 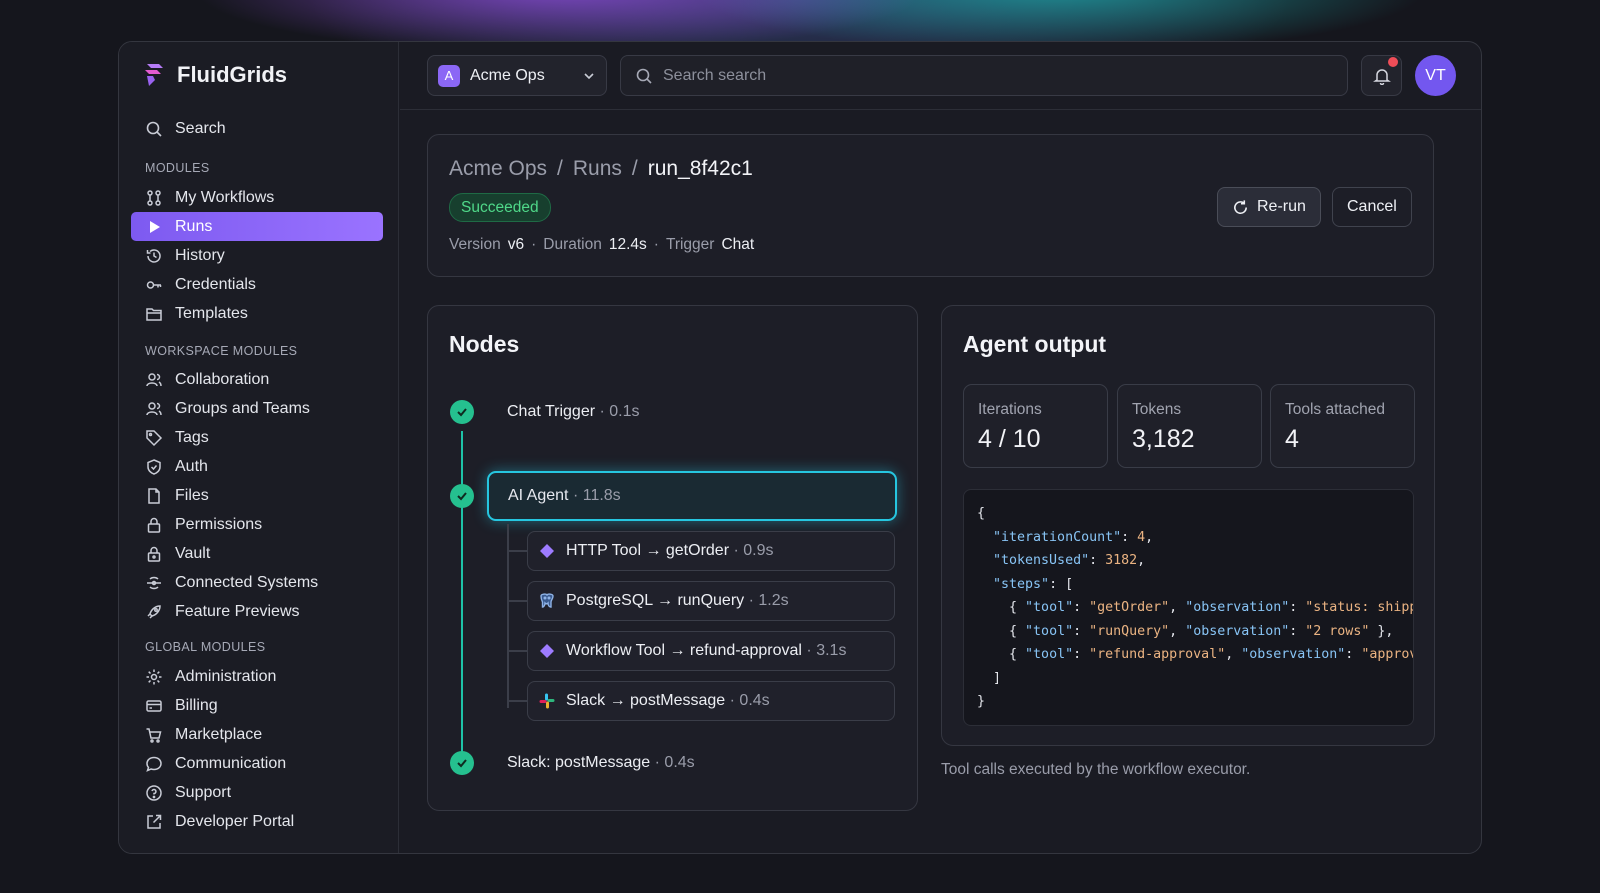 What do you see at coordinates (981, 513) in the screenshot?
I see `code-line: {` at bounding box center [981, 513].